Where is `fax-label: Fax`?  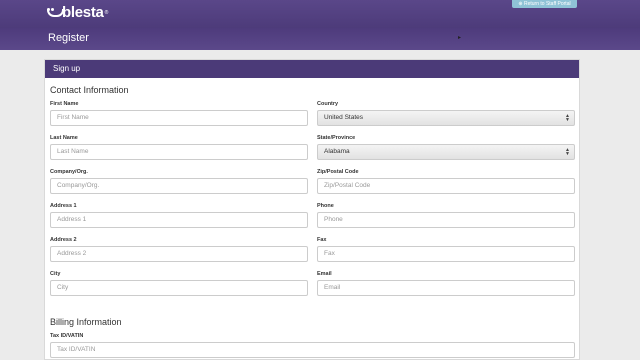 fax-label: Fax is located at coordinates (322, 240).